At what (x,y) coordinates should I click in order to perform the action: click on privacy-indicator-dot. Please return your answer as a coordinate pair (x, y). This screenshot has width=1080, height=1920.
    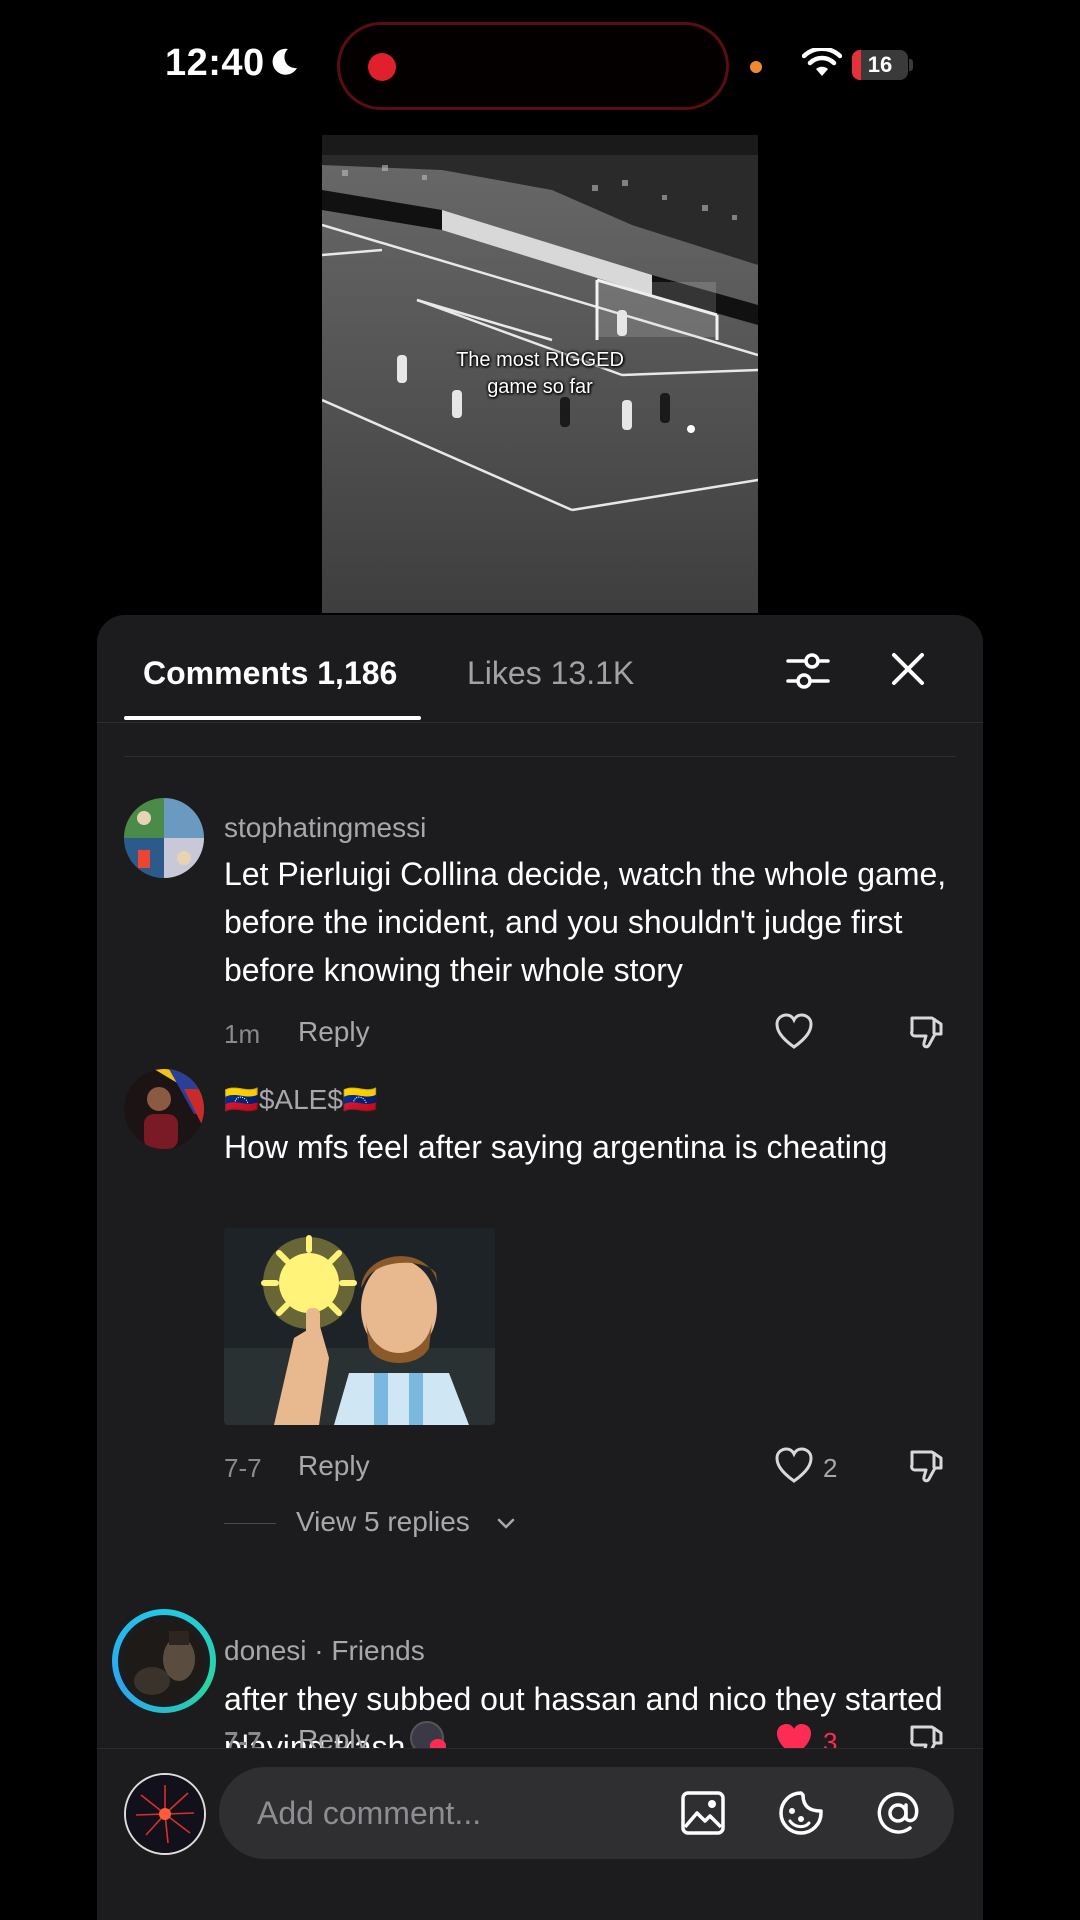
    Looking at the image, I should click on (756, 67).